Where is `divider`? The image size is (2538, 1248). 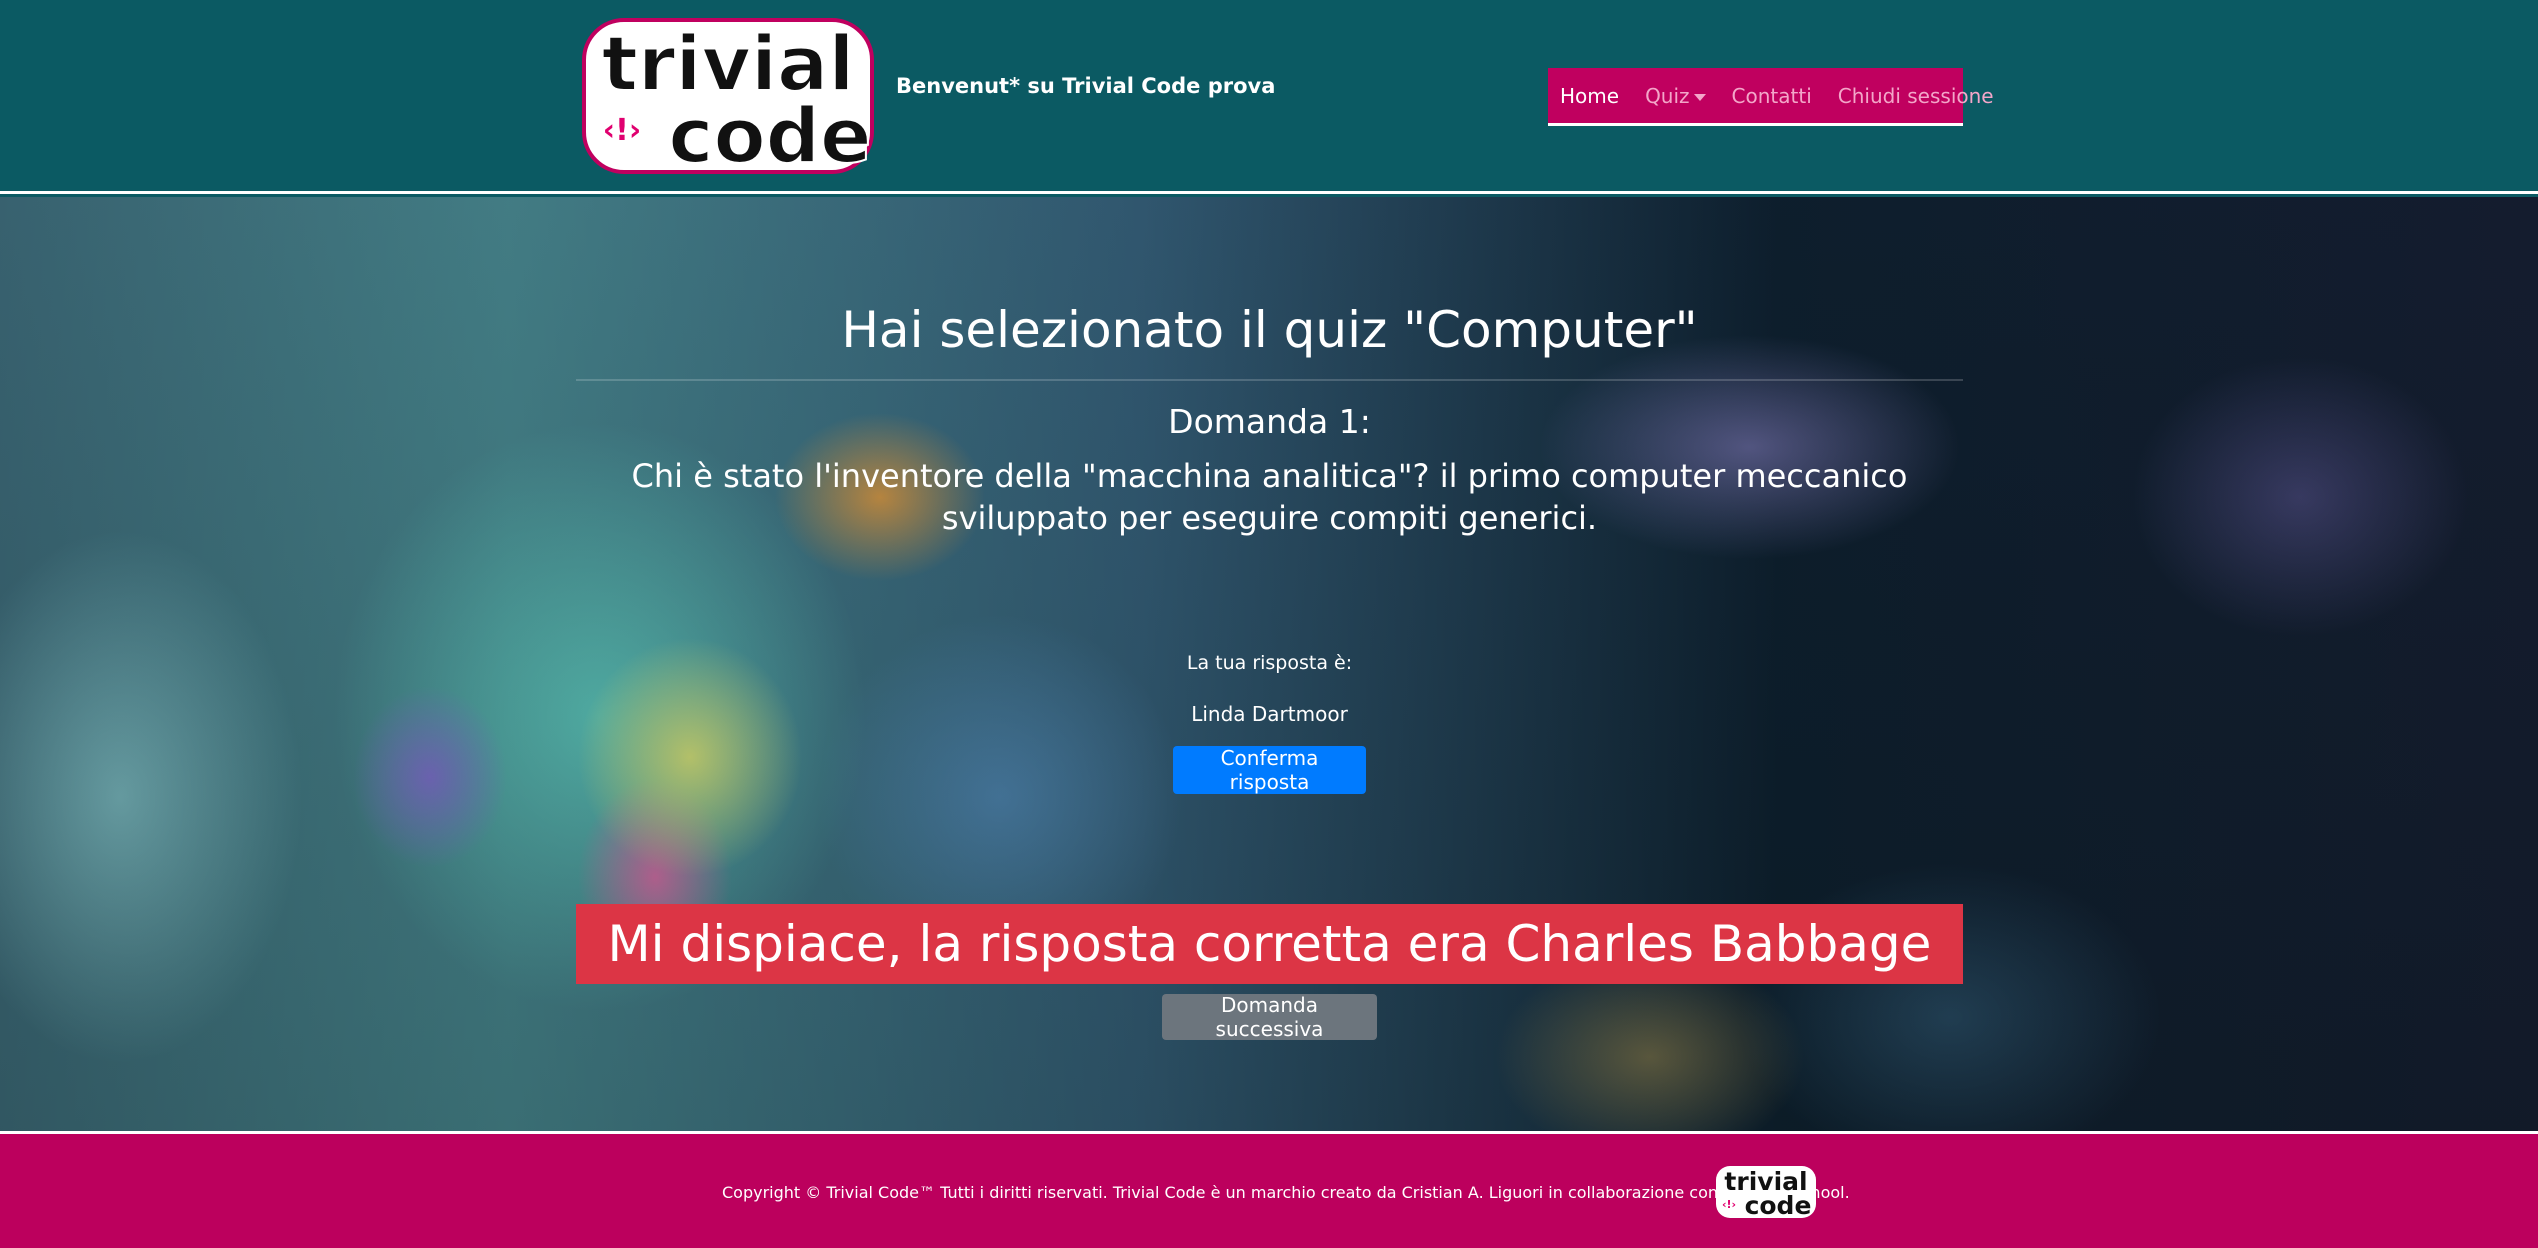 divider is located at coordinates (1269, 380).